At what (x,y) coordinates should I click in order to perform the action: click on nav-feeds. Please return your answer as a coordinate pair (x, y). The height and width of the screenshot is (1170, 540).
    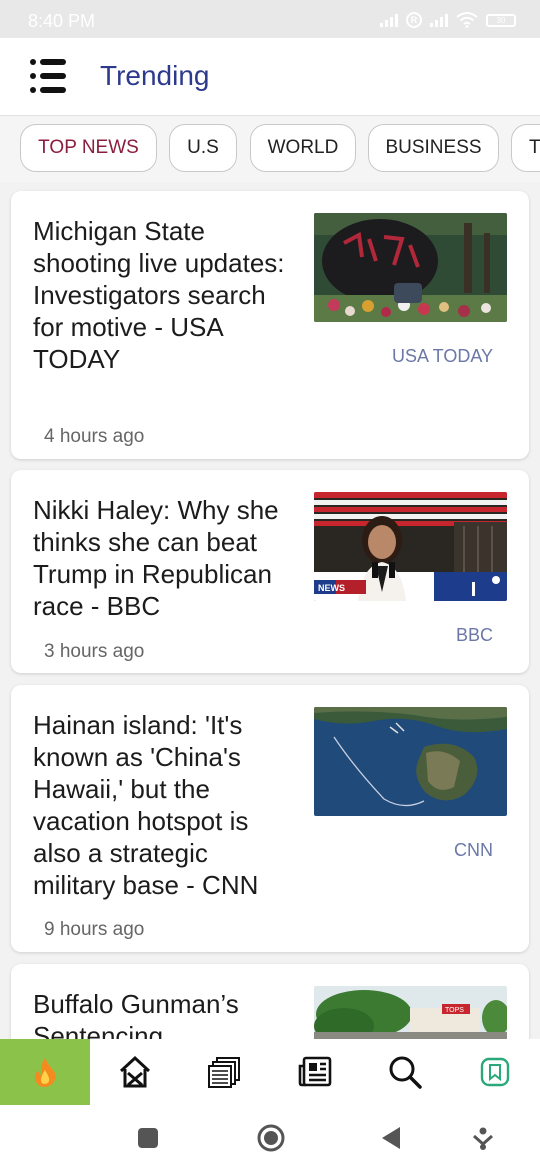
    Looking at the image, I should click on (225, 1072).